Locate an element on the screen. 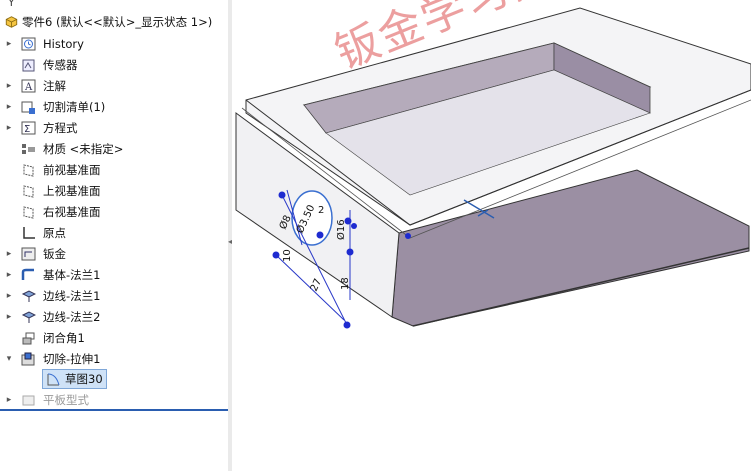 This screenshot has height=474, width=751. tree-item-label: 边线-法兰2 is located at coordinates (72, 317).